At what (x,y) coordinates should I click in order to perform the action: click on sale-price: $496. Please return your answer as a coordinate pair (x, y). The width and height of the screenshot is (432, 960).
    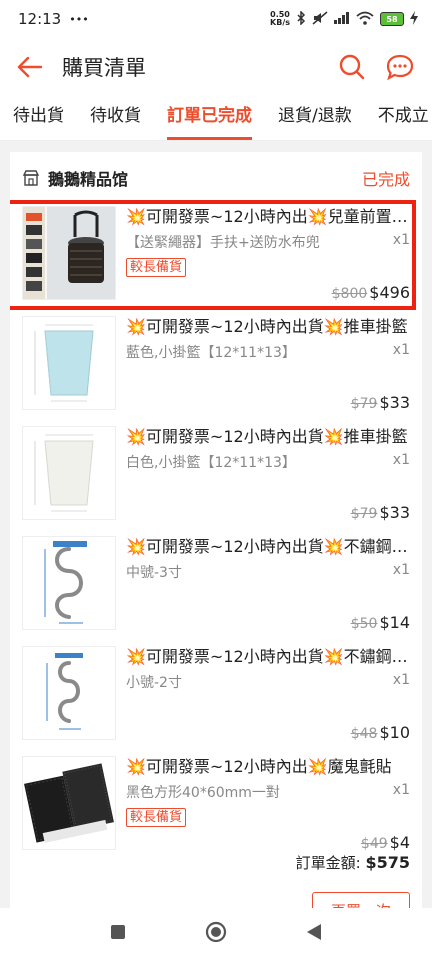
    Looking at the image, I should click on (389, 292).